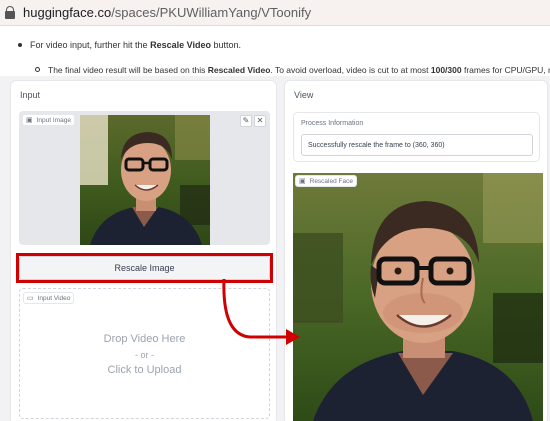 The width and height of the screenshot is (550, 421). What do you see at coordinates (446, 70) in the screenshot?
I see `bullet-bold: 100/300` at bounding box center [446, 70].